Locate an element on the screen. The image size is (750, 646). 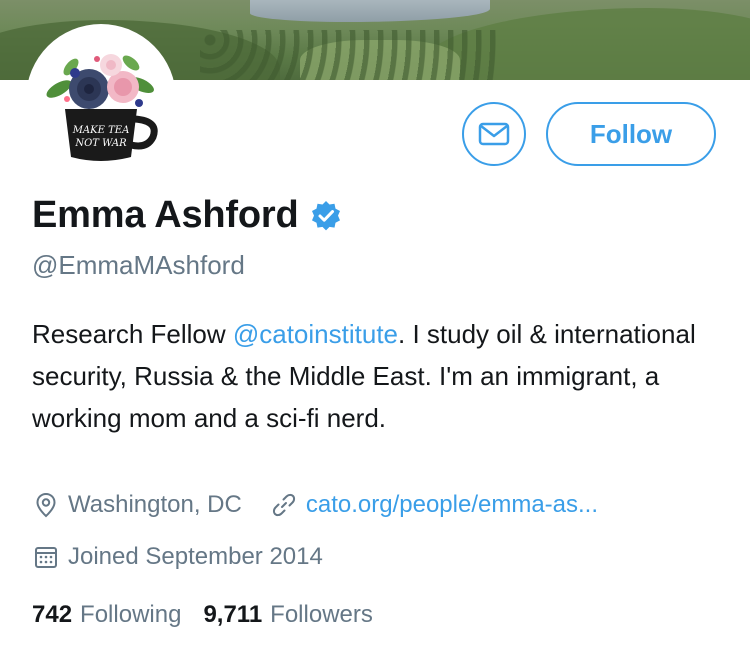
message-button is located at coordinates (494, 134).